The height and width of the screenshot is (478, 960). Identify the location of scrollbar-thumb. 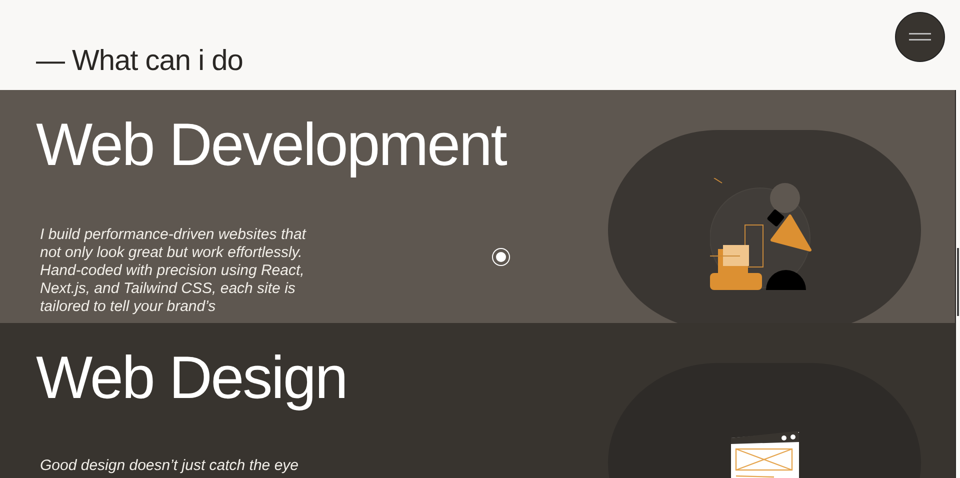
(958, 282).